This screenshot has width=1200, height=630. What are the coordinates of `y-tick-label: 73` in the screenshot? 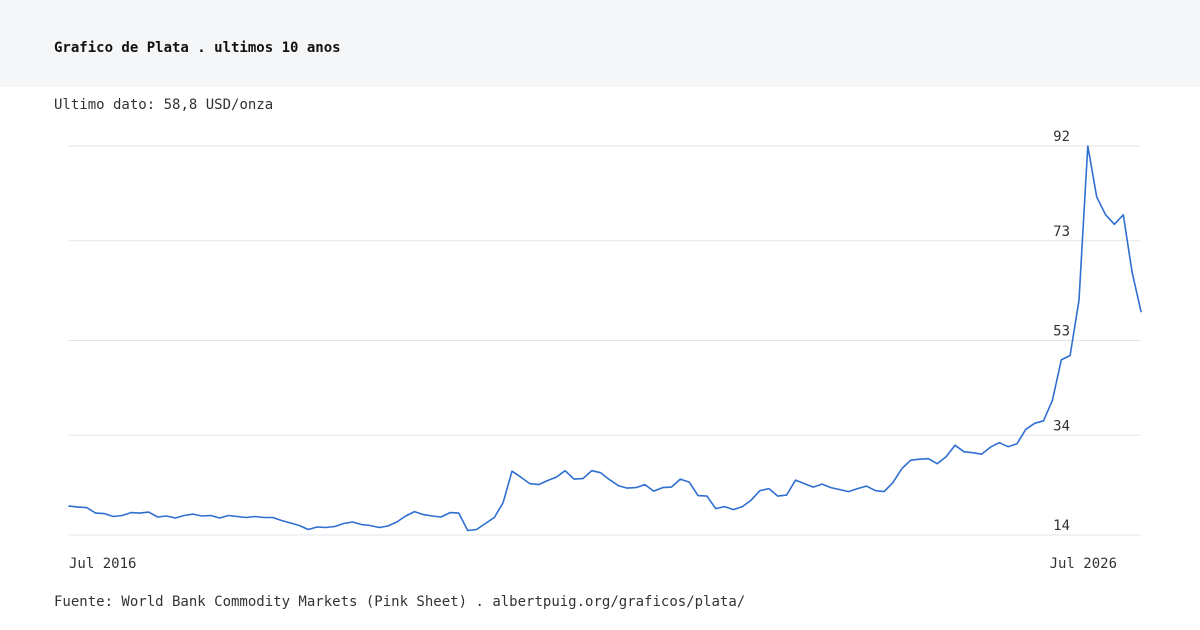 It's located at (1061, 232).